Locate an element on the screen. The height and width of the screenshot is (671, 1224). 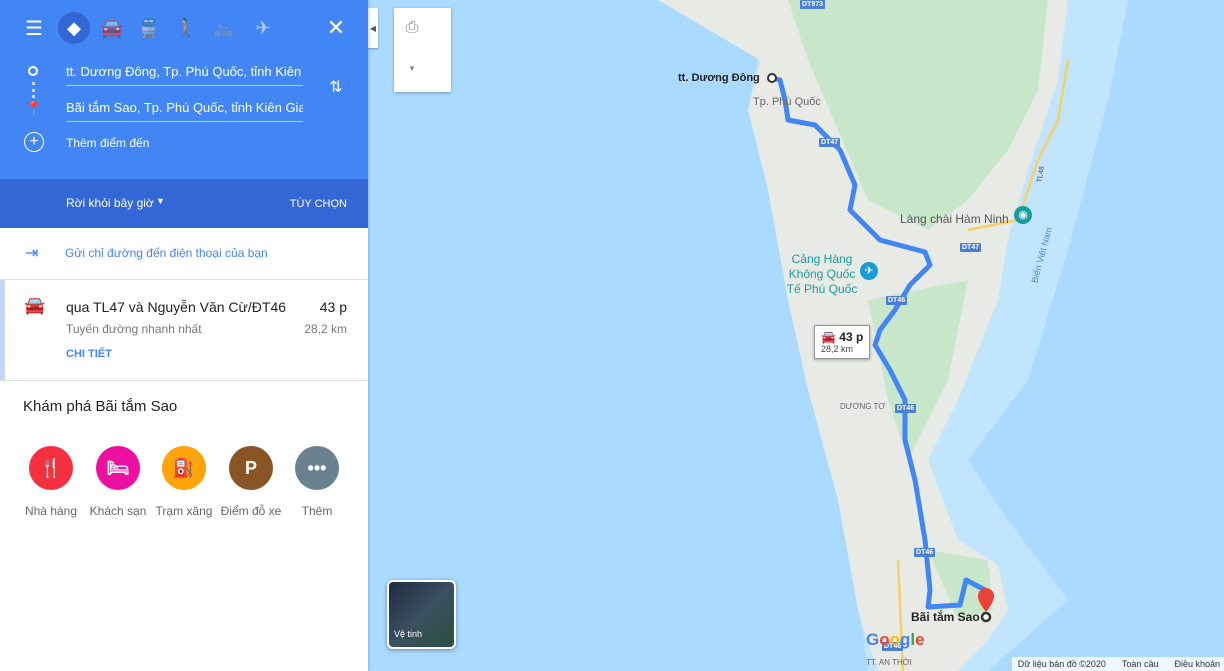
send-to-phone-icon: ⇥ is located at coordinates (32, 253).